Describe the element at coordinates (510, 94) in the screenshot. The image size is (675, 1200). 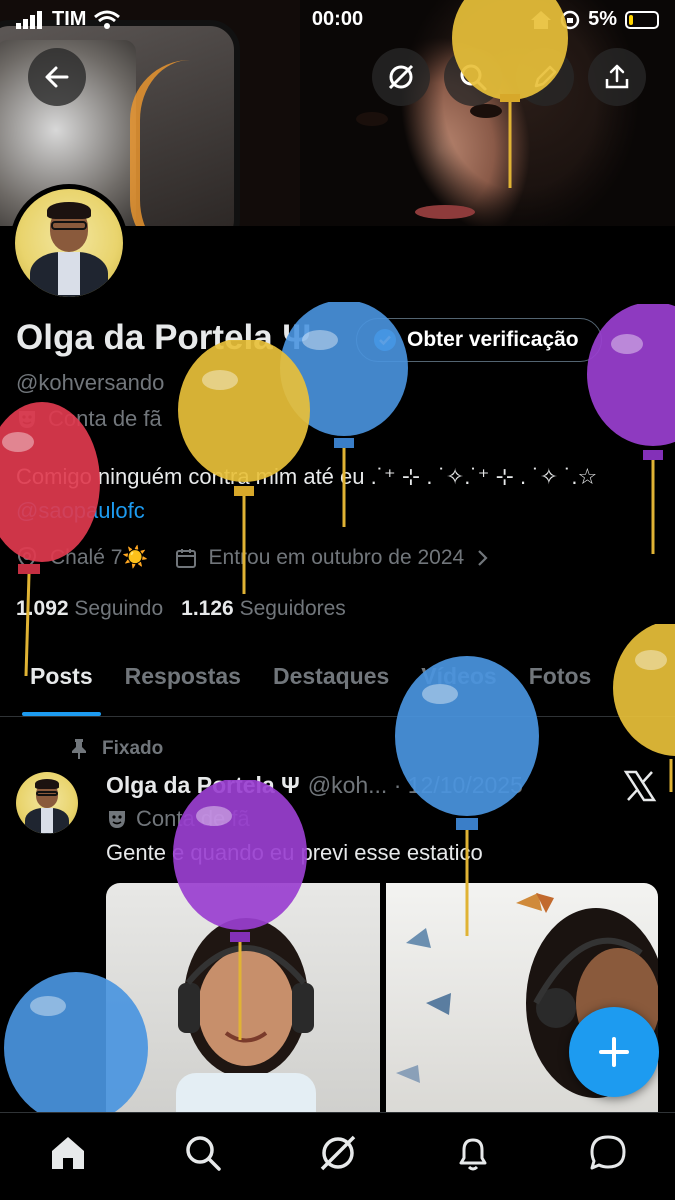
I see `balloon-yellow-top` at that location.